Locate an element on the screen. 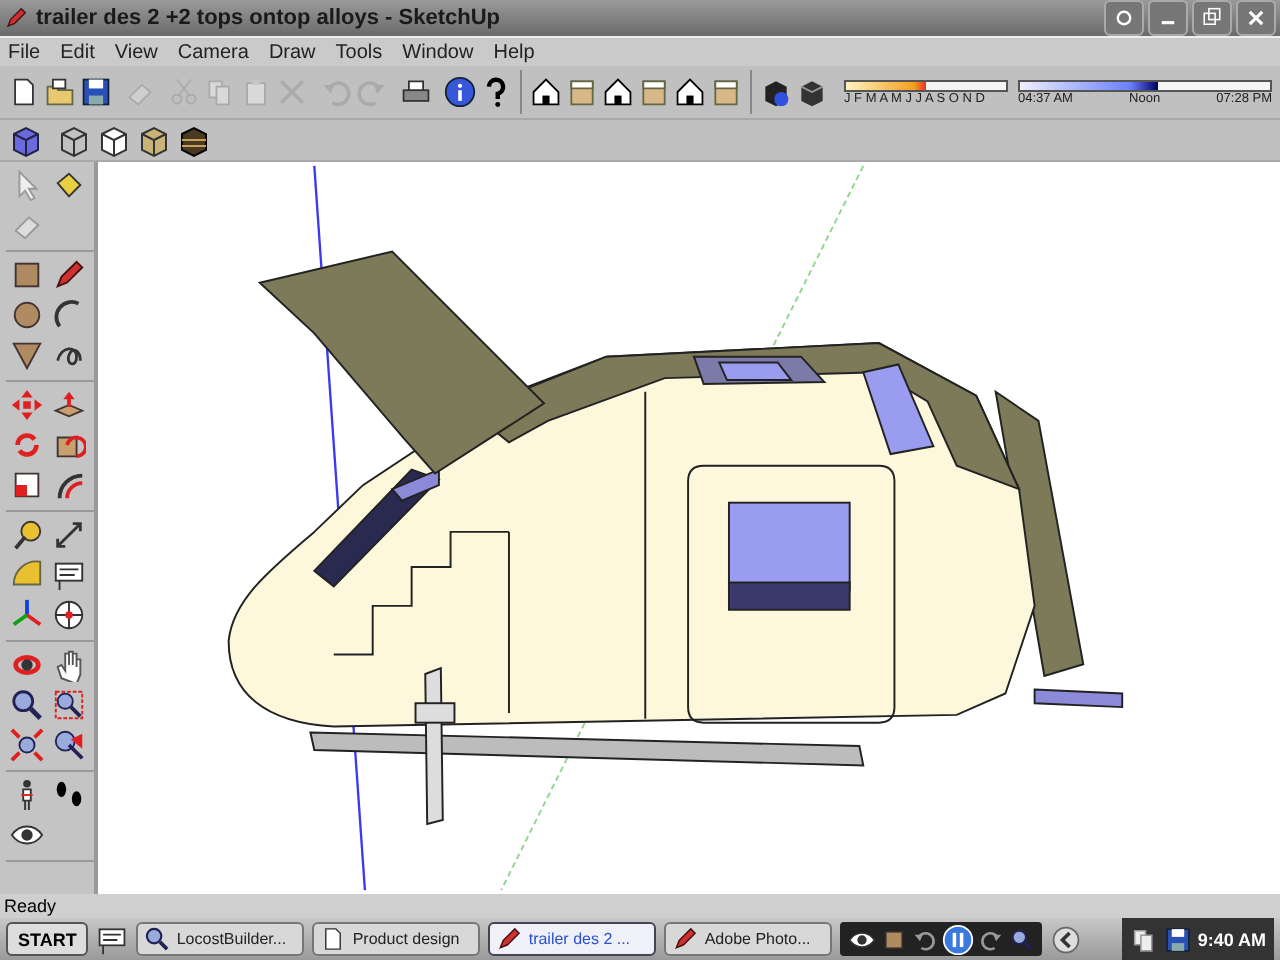  shaded-cube-icon is located at coordinates (154, 140).